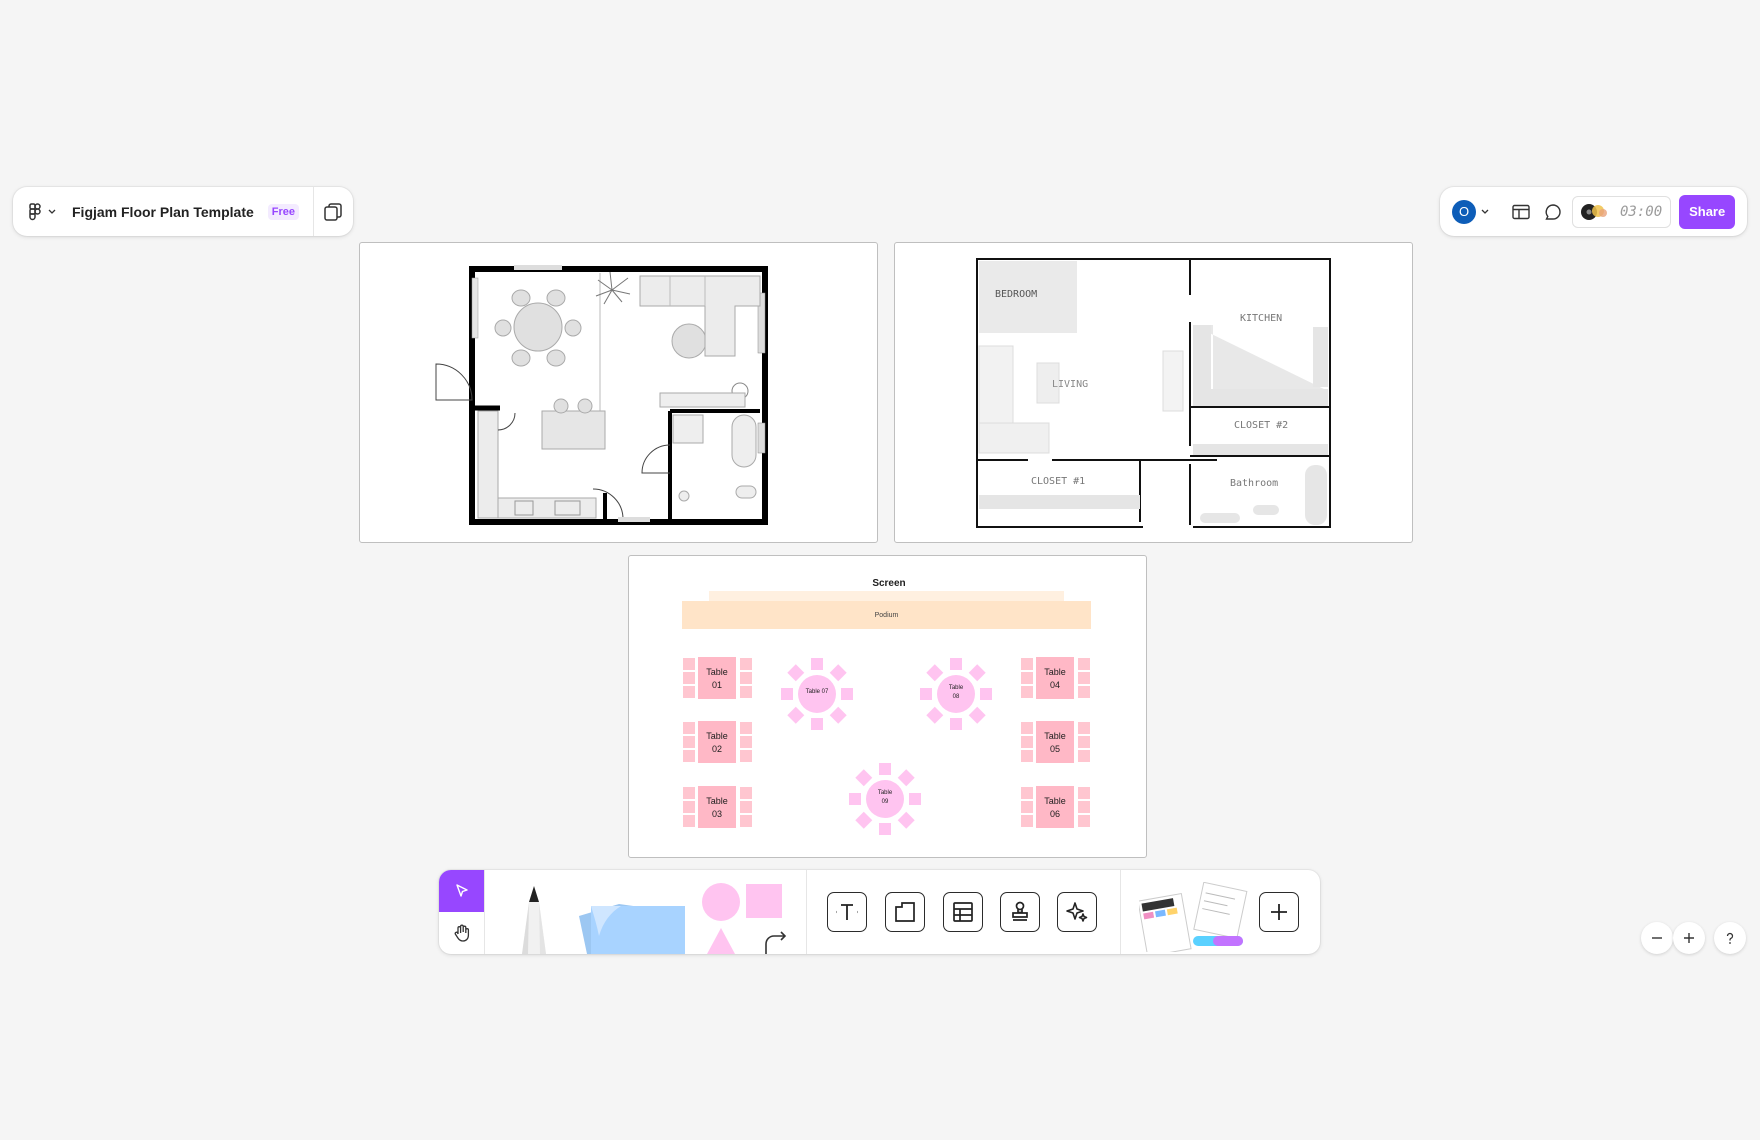  What do you see at coordinates (1016, 294) in the screenshot?
I see `room-label-bedroom: BEDROOM` at bounding box center [1016, 294].